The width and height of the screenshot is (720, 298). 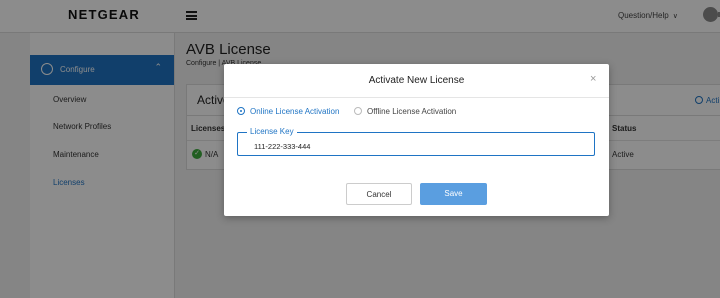 I want to click on divider, so click(x=416, y=97).